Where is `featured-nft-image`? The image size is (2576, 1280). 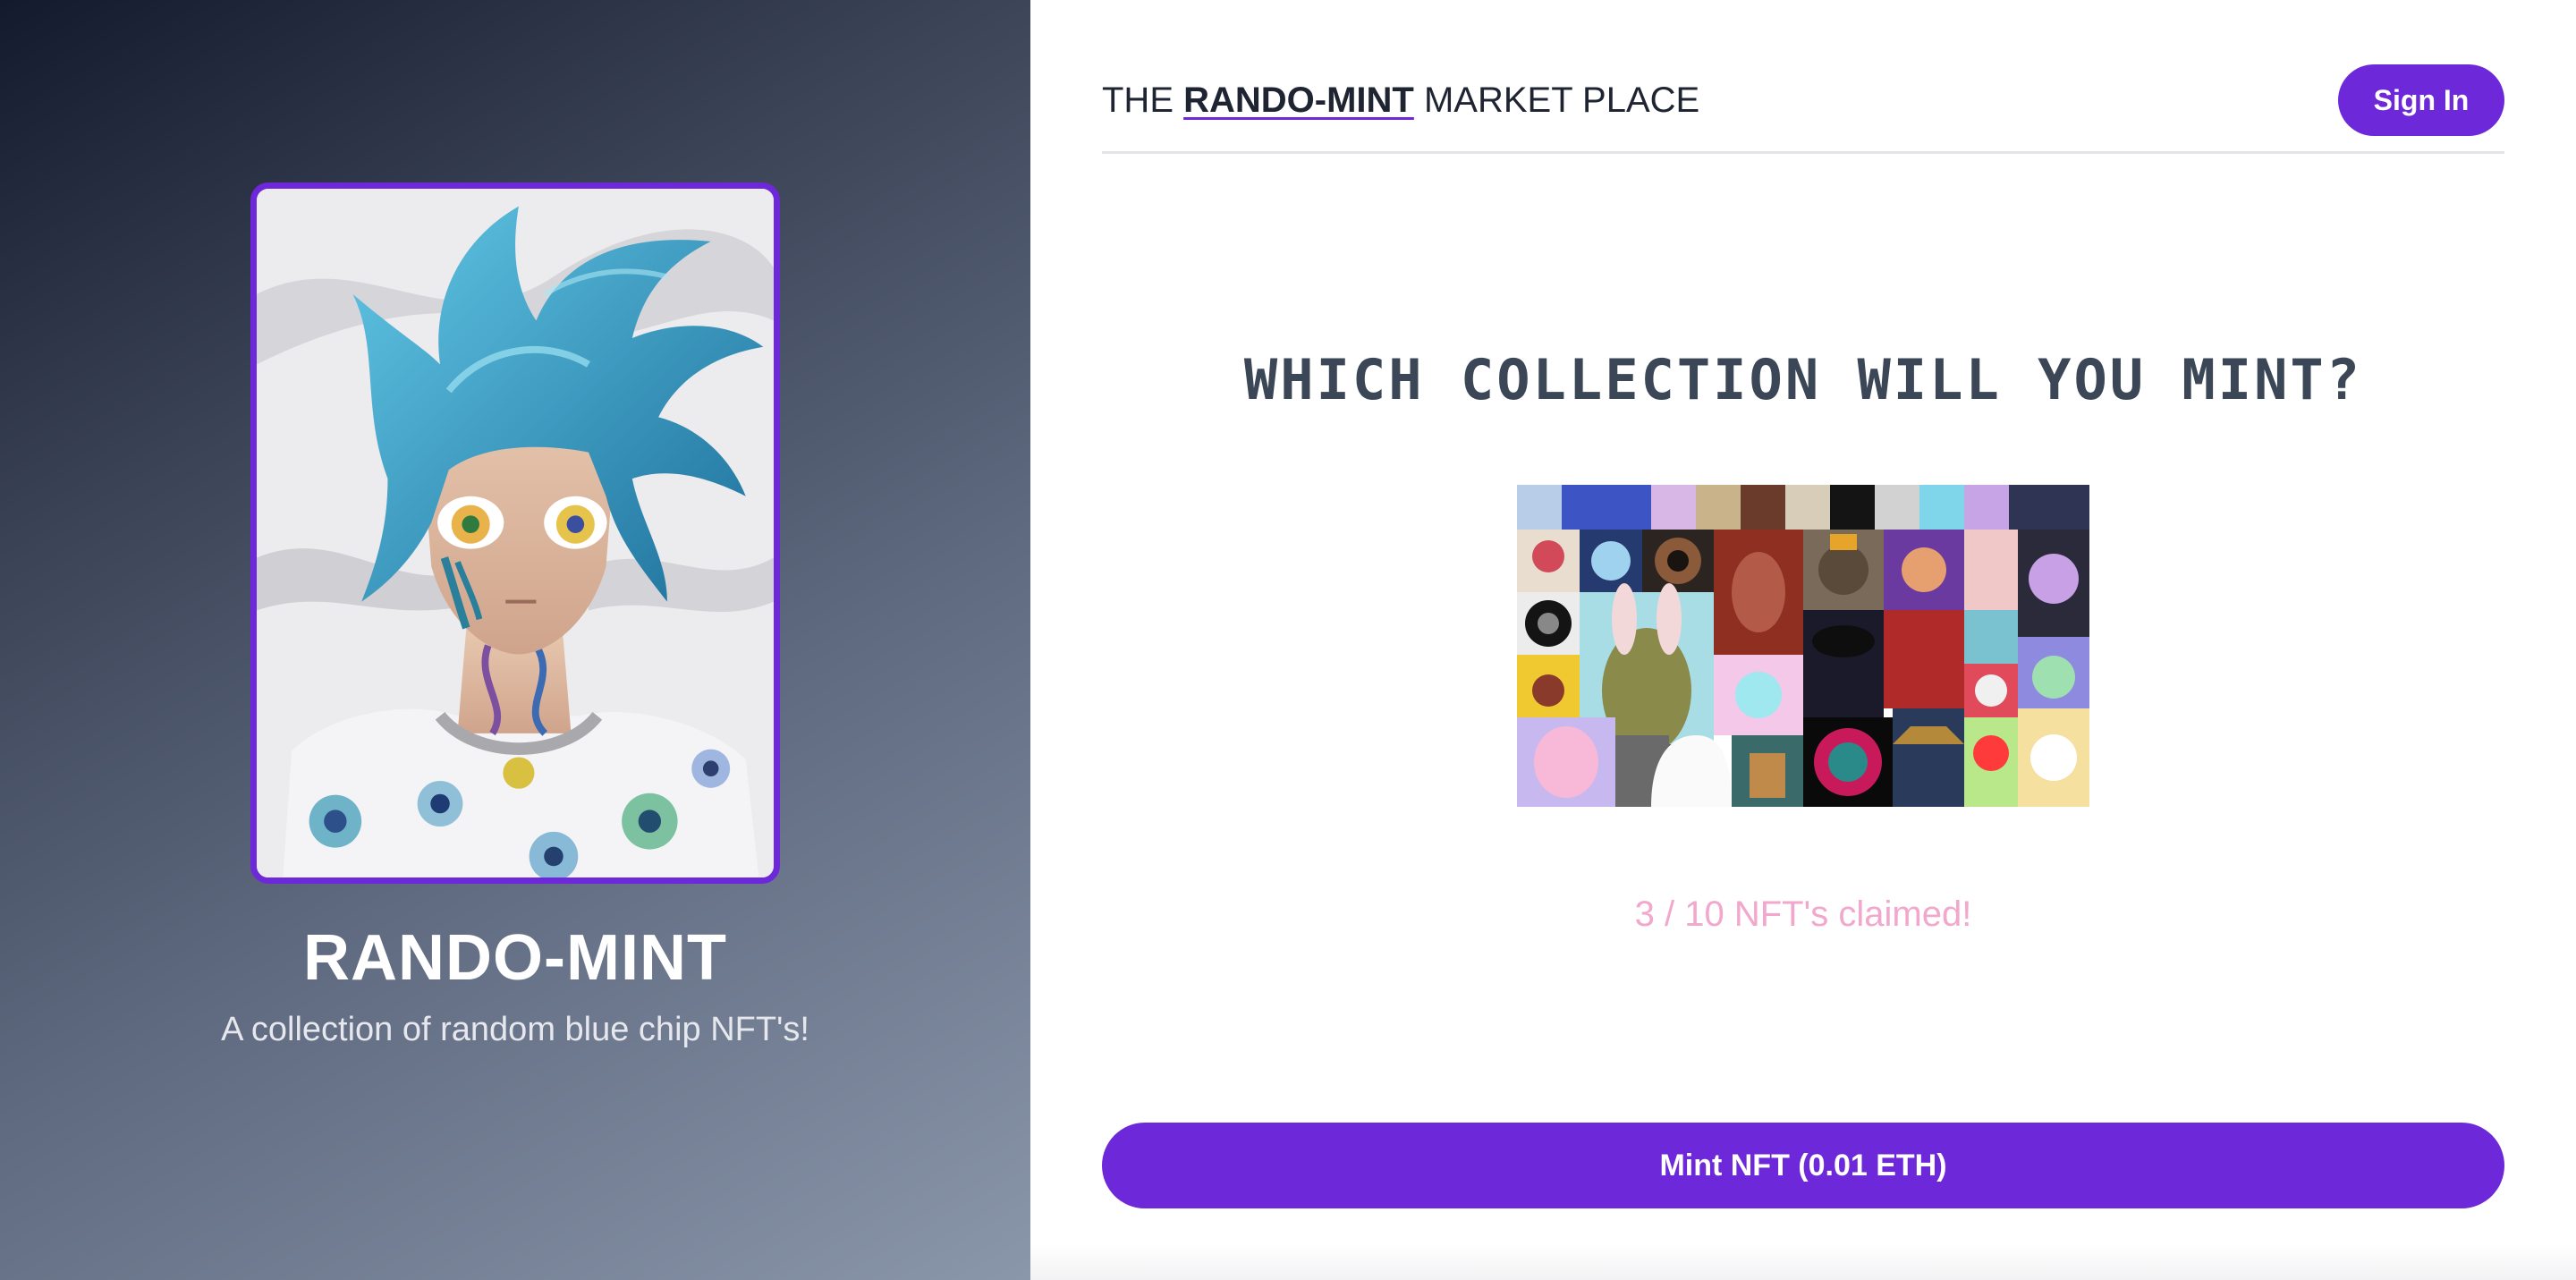
featured-nft-image is located at coordinates (515, 533).